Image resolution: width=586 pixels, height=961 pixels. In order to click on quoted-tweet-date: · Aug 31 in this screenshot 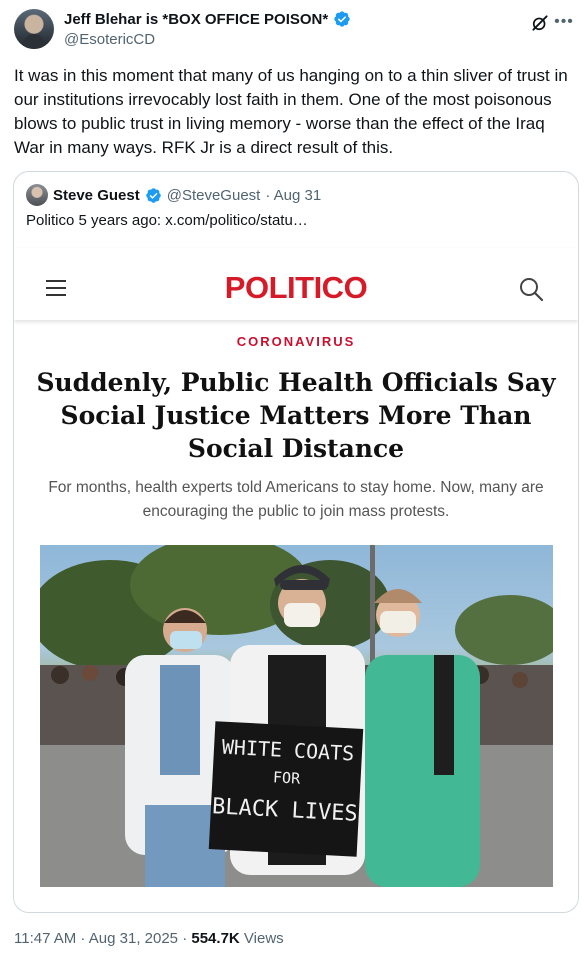, I will do `click(293, 195)`.